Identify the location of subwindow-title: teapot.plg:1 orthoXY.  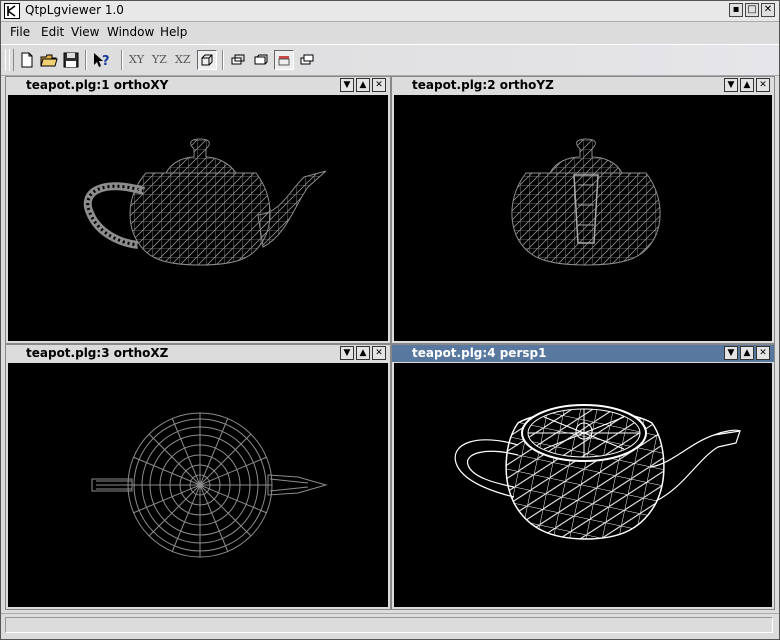
(97, 85).